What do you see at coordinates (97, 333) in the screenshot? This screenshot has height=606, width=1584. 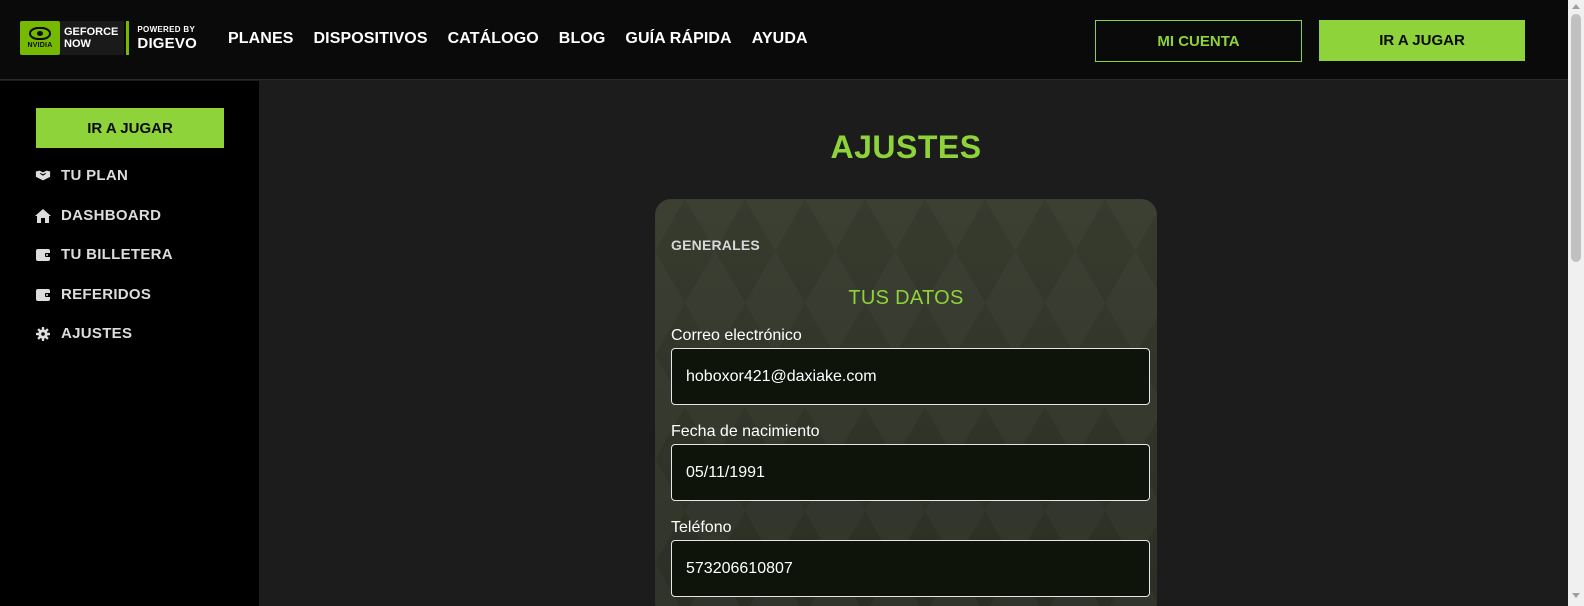 I see `sidebar-item-label: AJUSTES` at bounding box center [97, 333].